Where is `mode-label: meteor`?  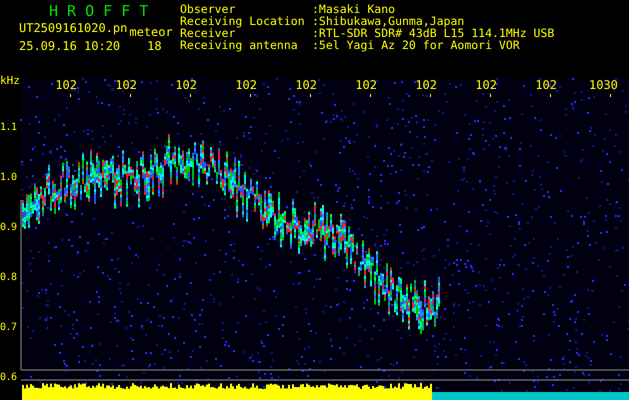 mode-label: meteor is located at coordinates (151, 32).